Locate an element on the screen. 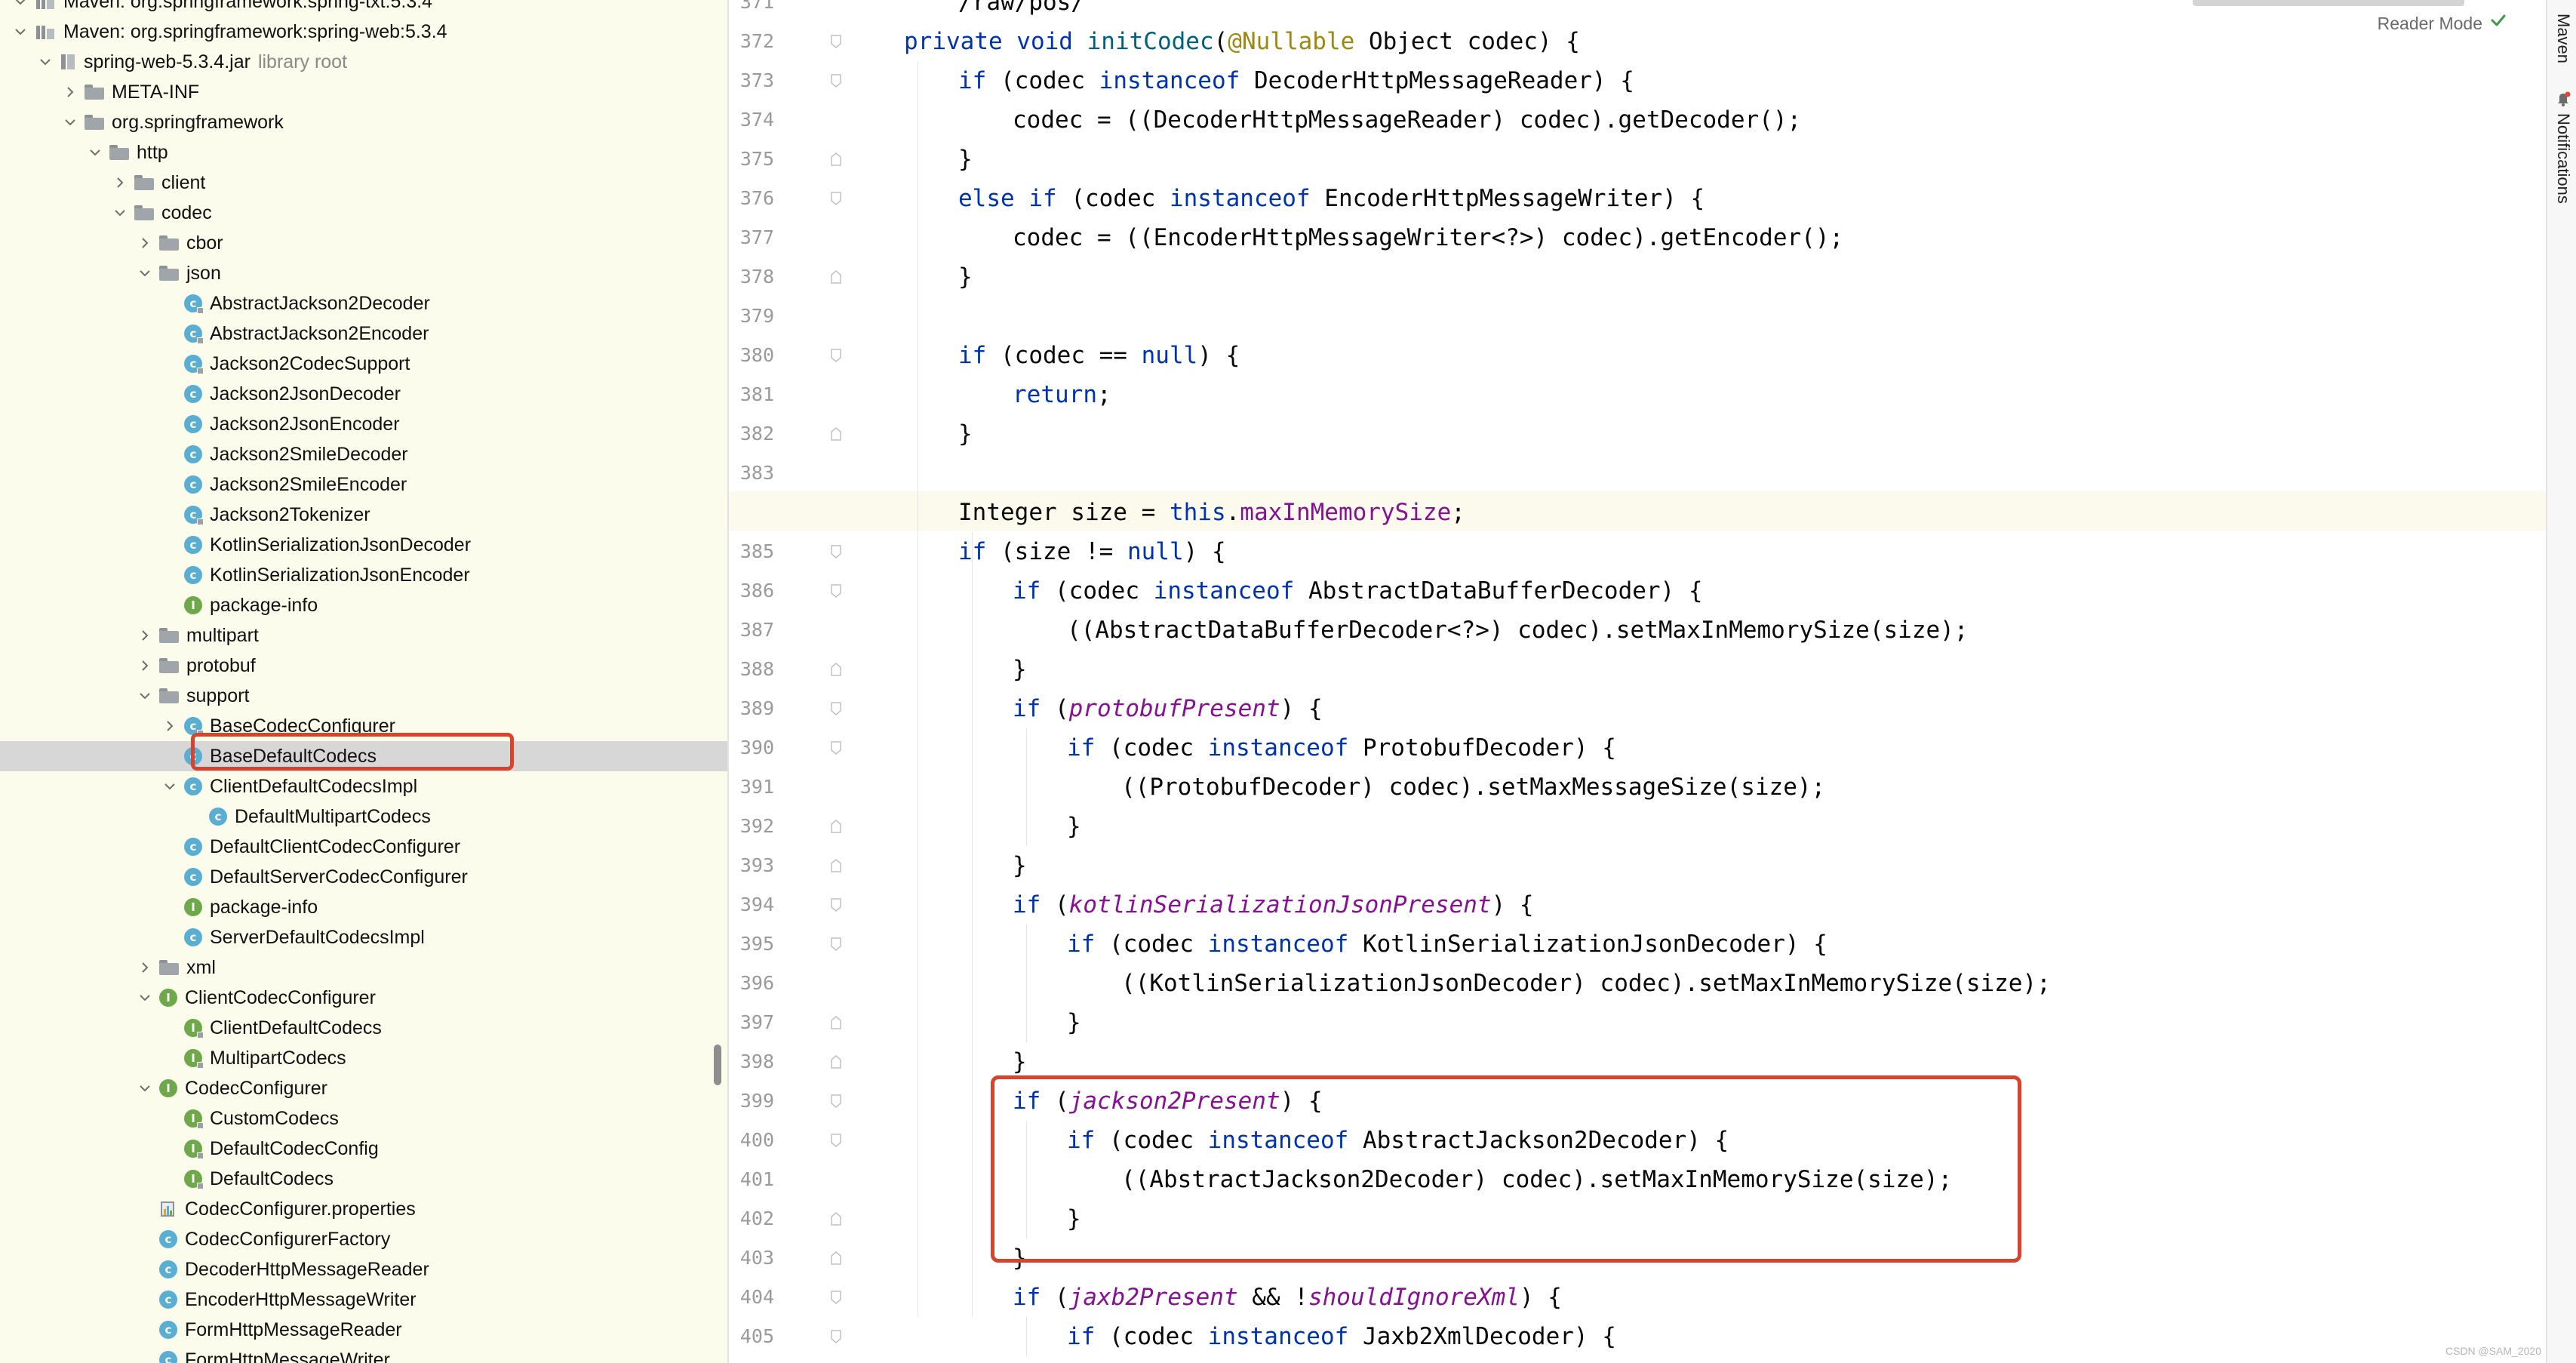 This screenshot has height=1363, width=2576. tree-row: ICodecConfigurer is located at coordinates (364, 1088).